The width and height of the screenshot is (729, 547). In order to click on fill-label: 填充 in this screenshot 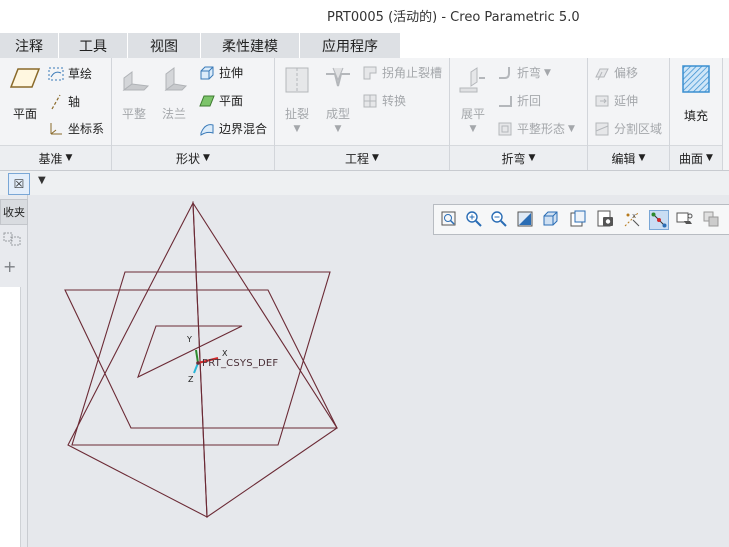, I will do `click(695, 116)`.